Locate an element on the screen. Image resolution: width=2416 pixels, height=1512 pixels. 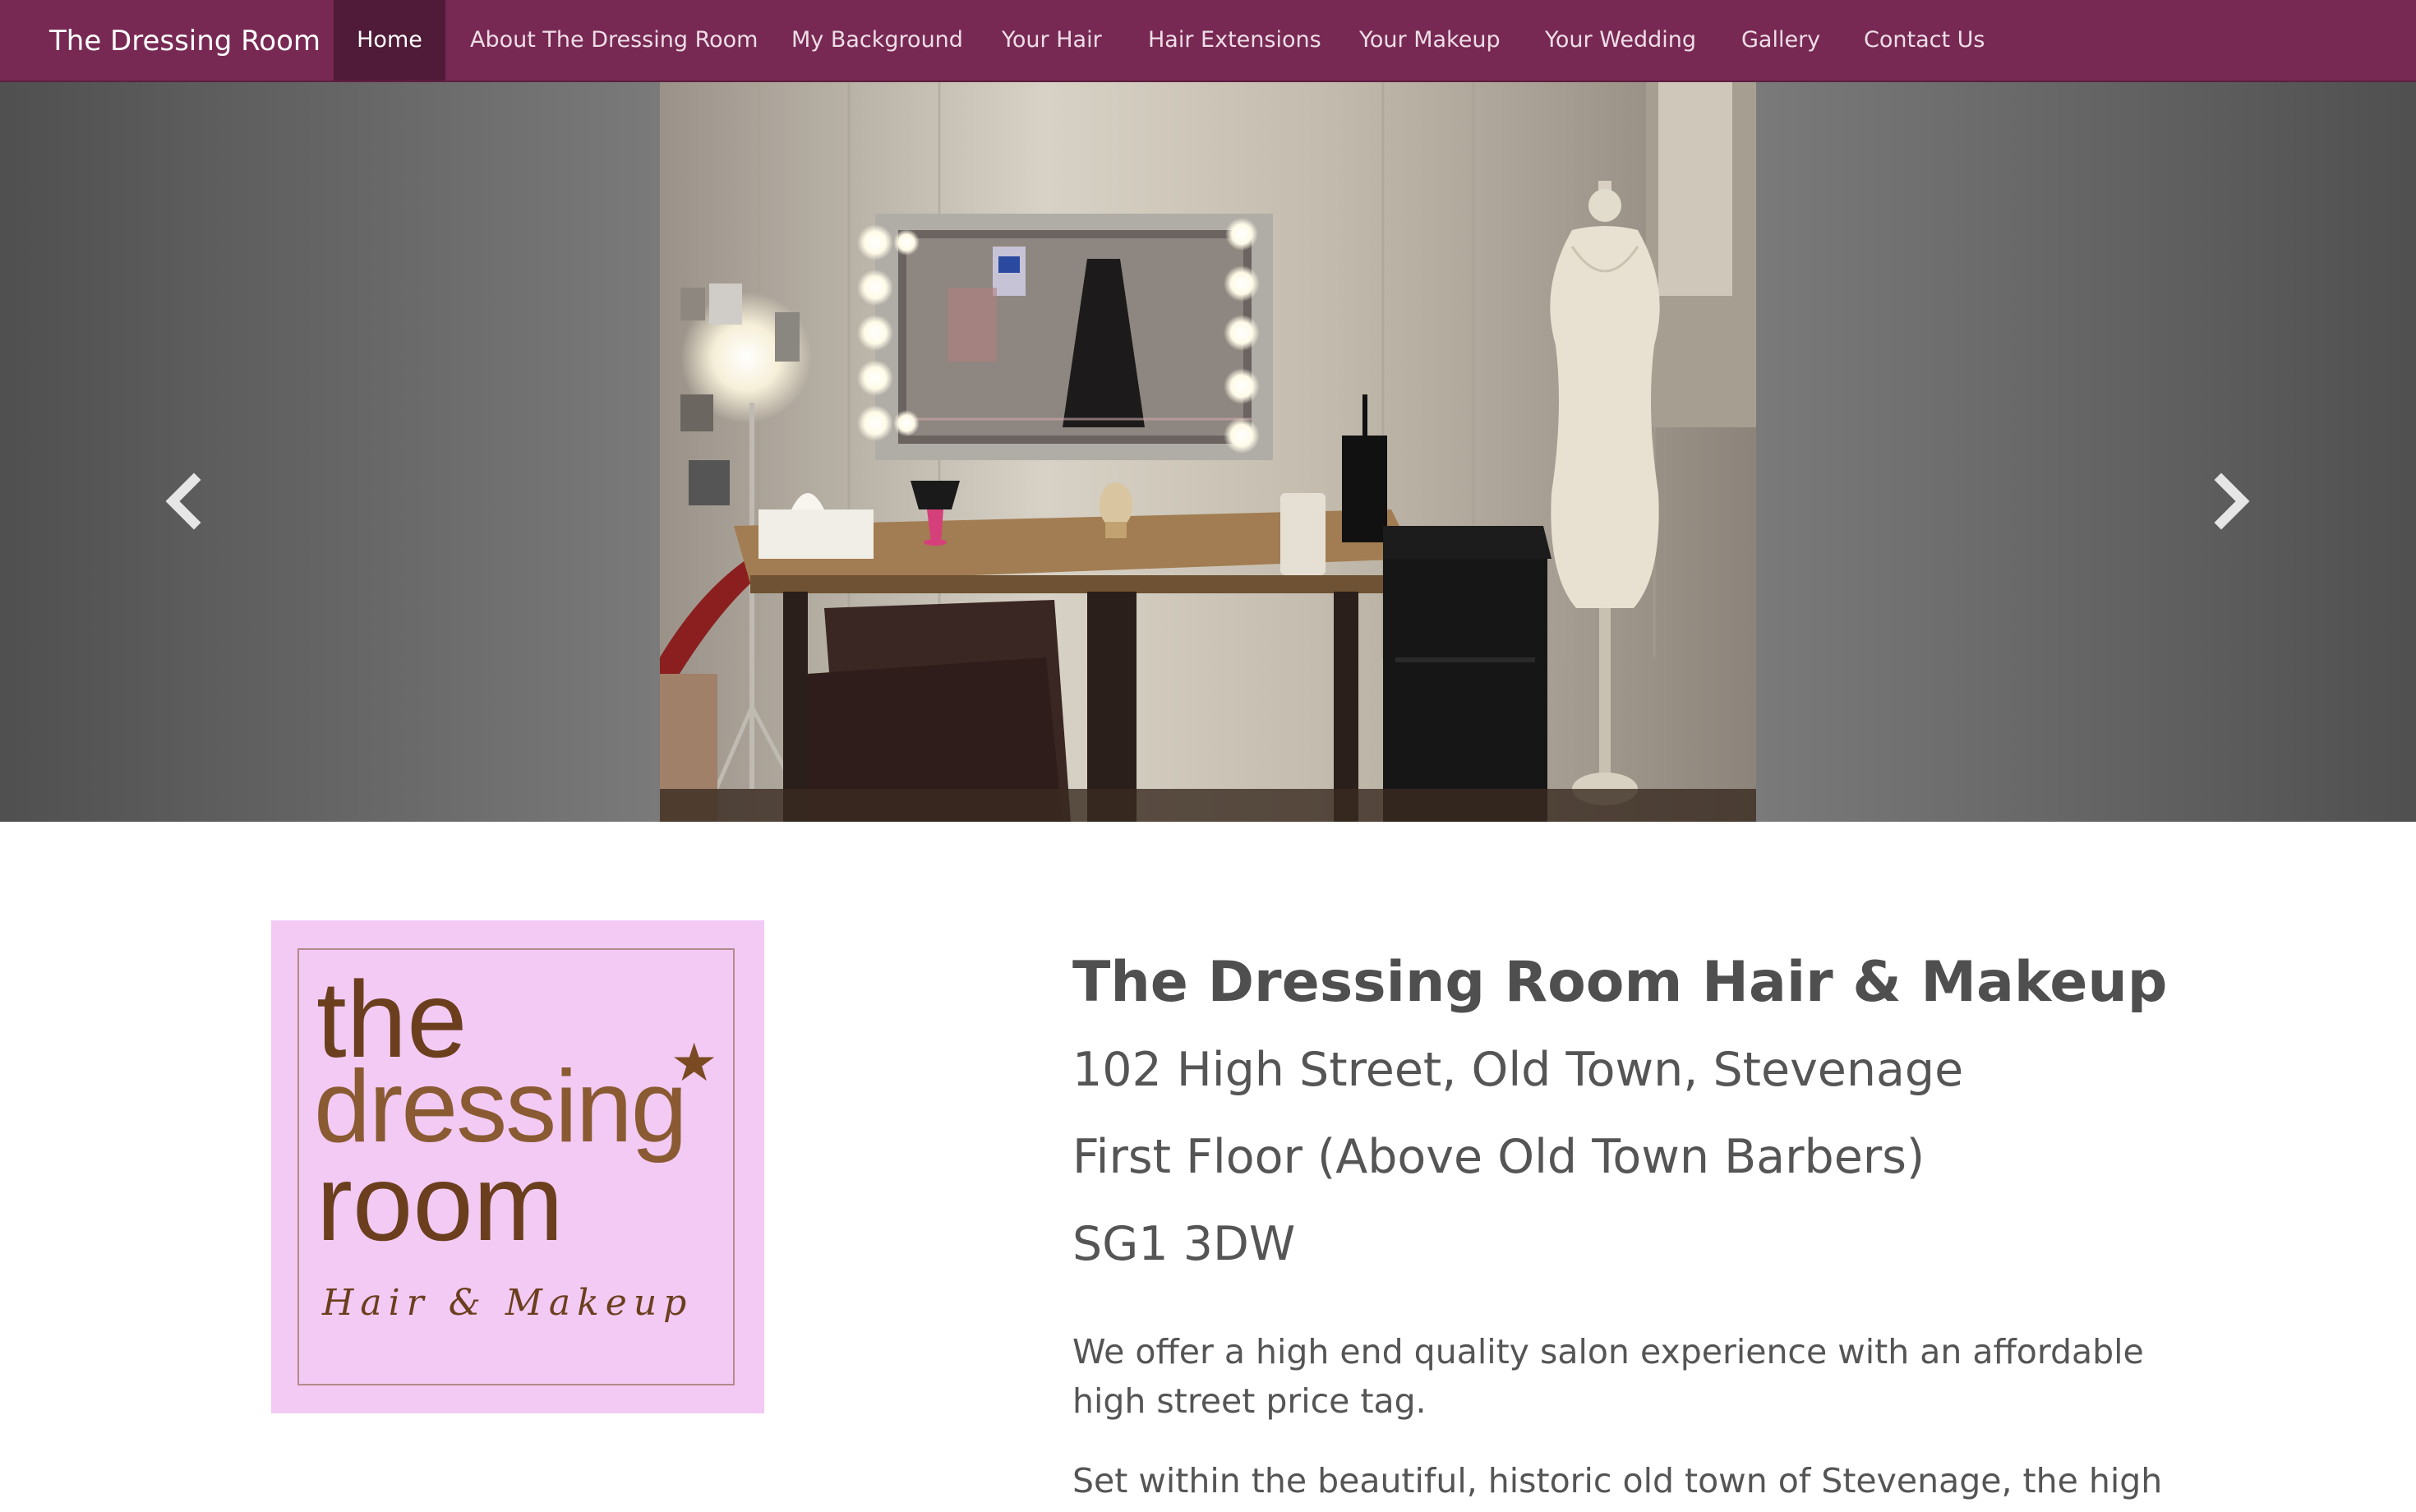
nav-item-home: Home is located at coordinates (390, 40).